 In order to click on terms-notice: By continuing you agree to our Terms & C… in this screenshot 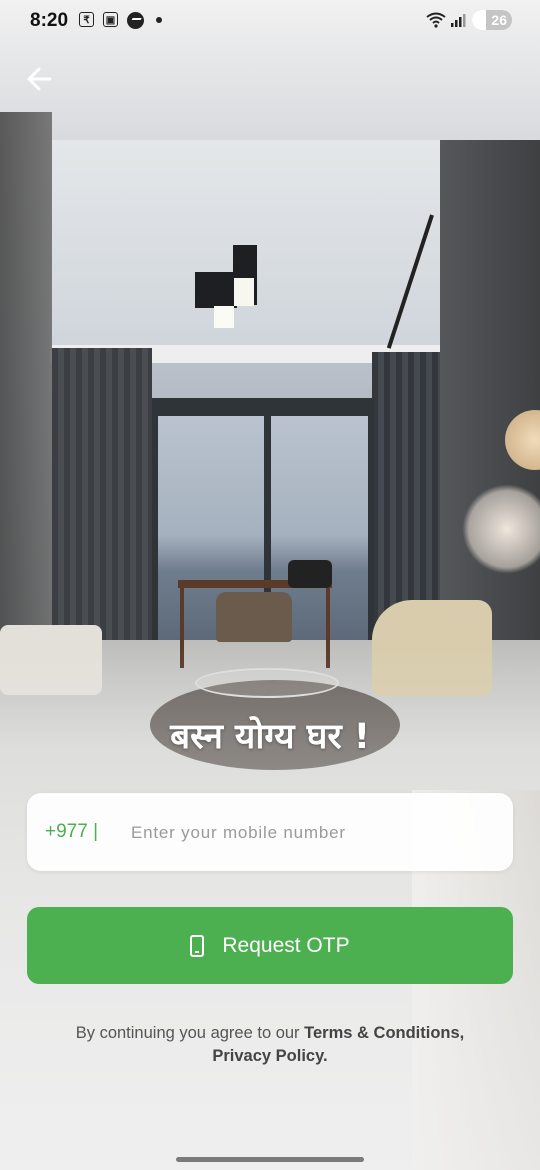, I will do `click(270, 1045)`.